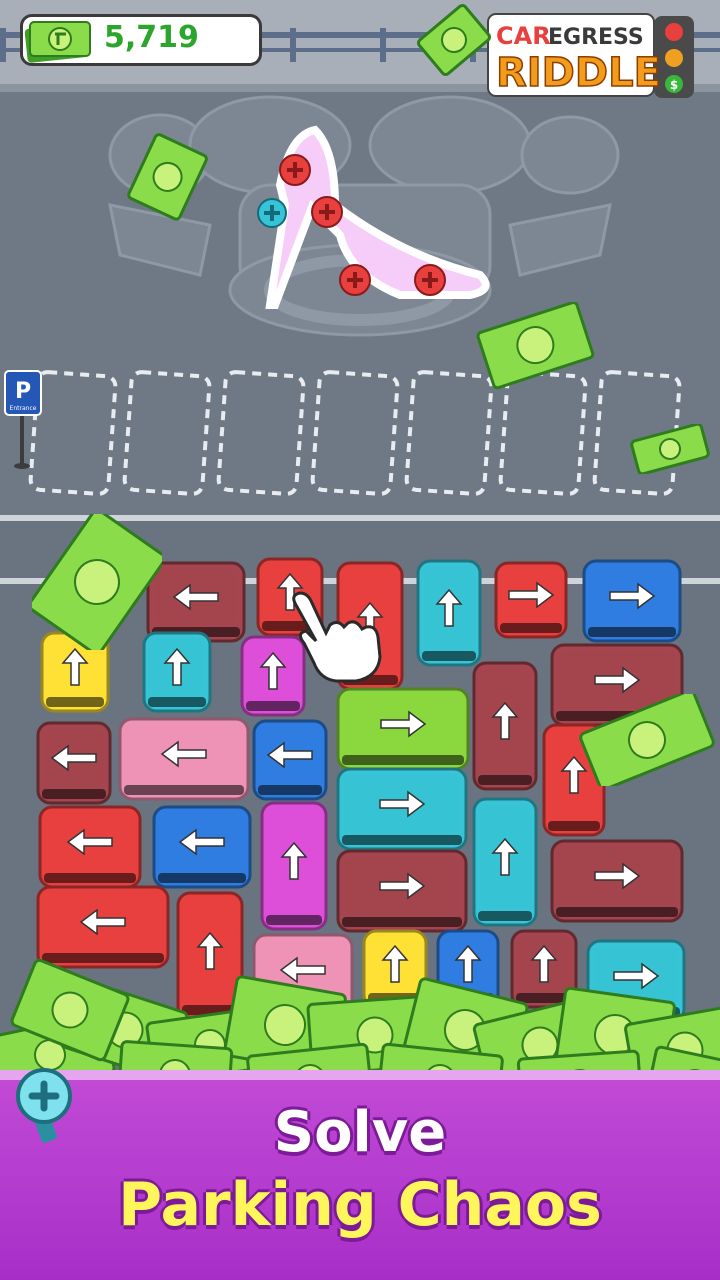  Describe the element at coordinates (596, 37) in the screenshot. I see `logo-egress: EGRESS` at that location.